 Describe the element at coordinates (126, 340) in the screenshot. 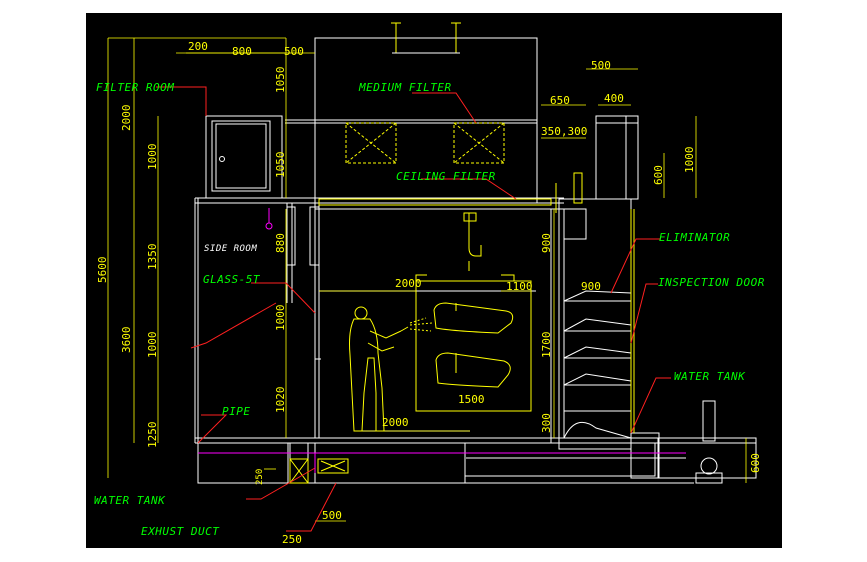

I see `dim-3600: 3600` at that location.